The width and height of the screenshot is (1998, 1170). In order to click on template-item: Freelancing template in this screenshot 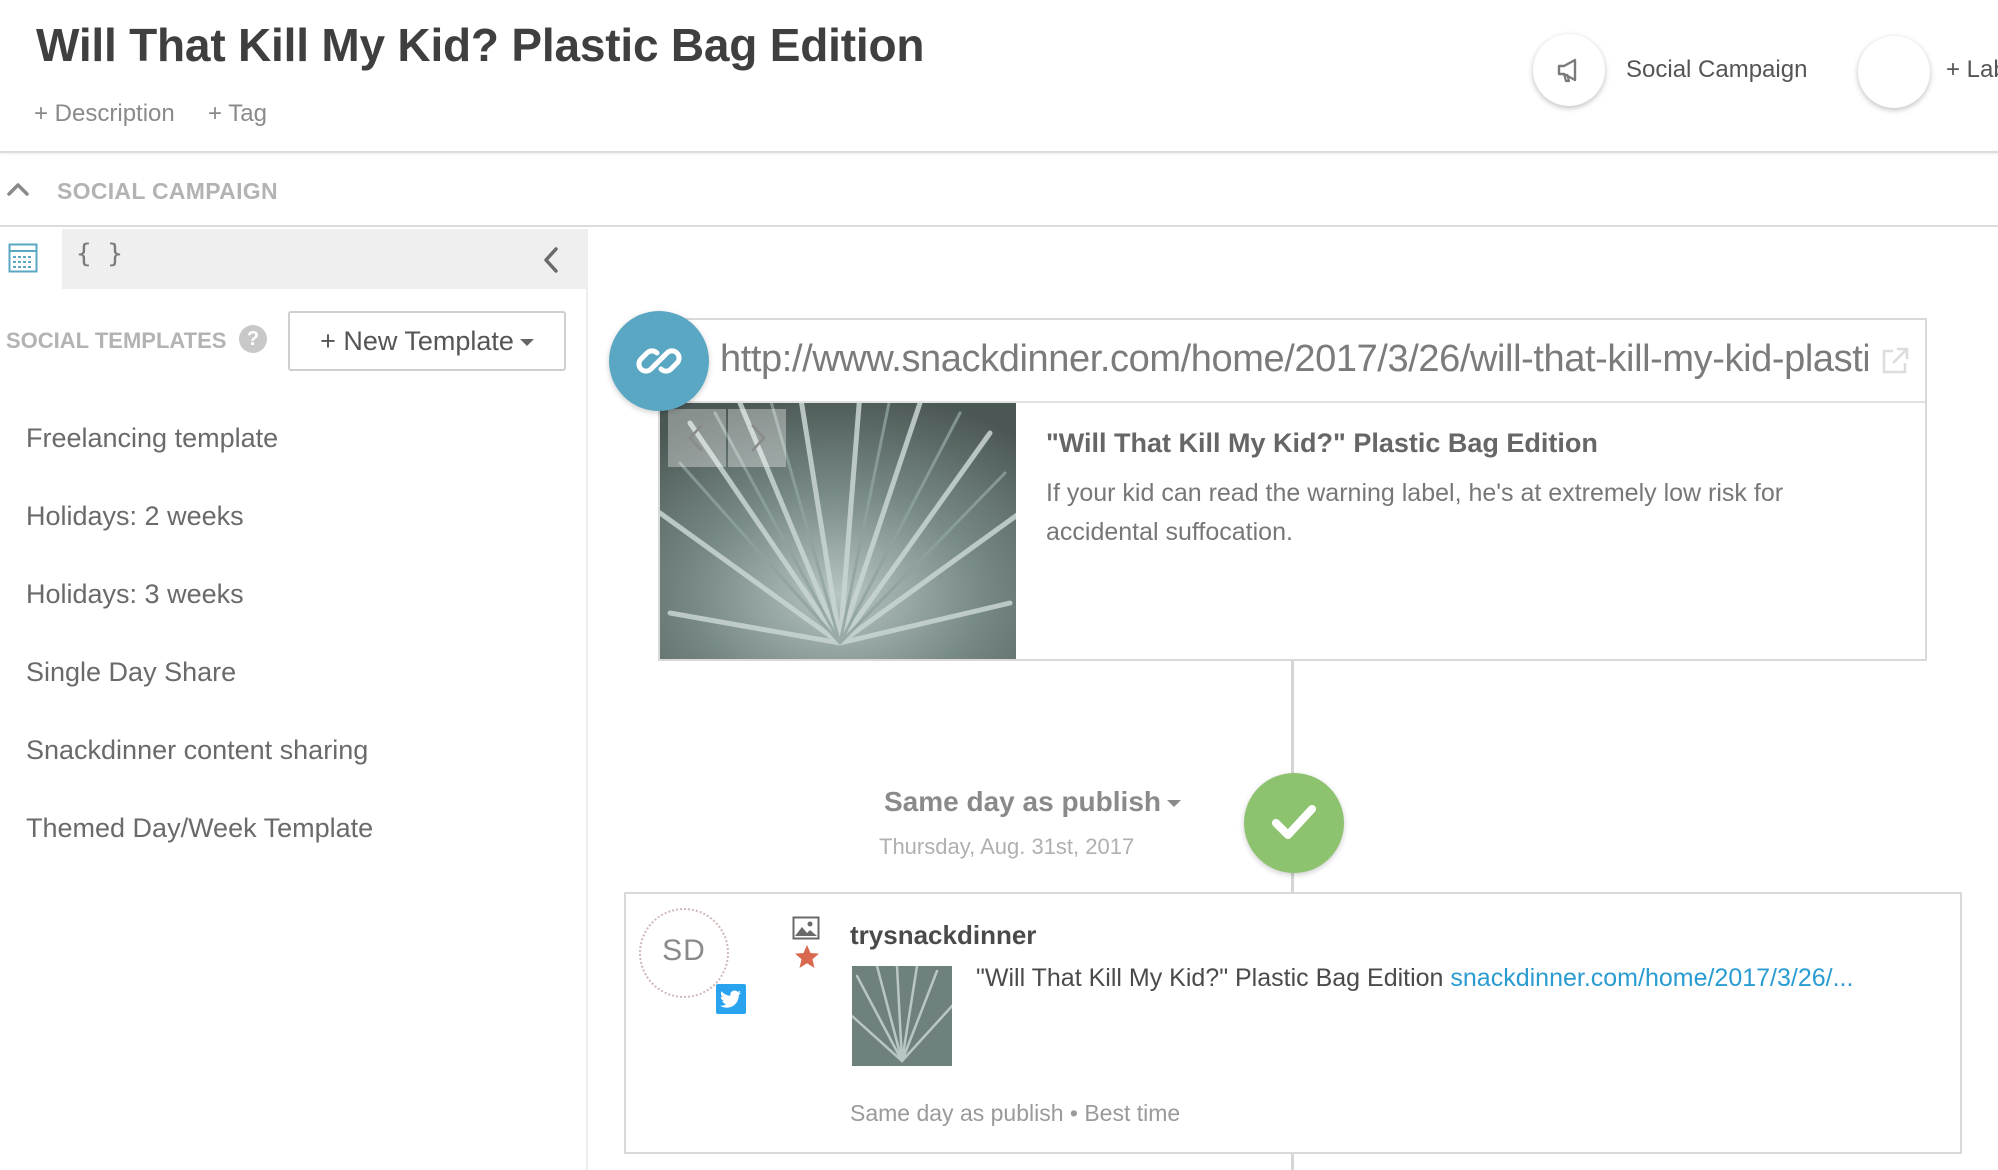, I will do `click(152, 438)`.